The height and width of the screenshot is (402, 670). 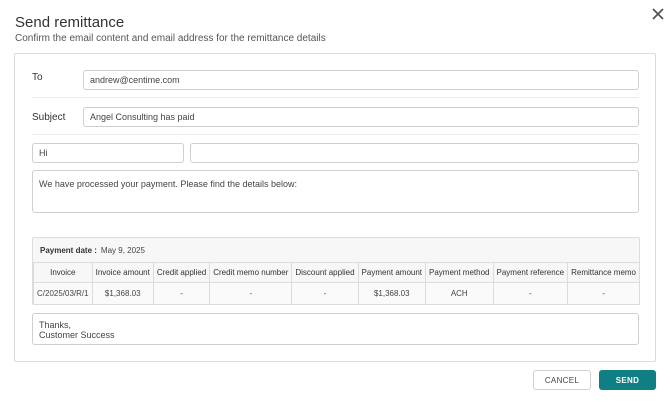 What do you see at coordinates (63, 293) in the screenshot?
I see `table-cell: C/2025/03/R/1` at bounding box center [63, 293].